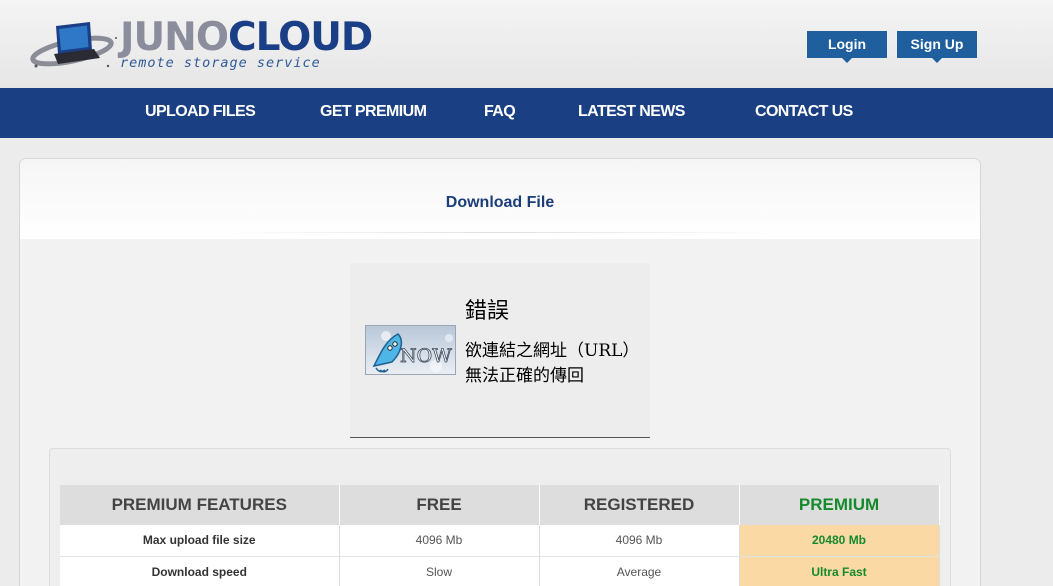  I want to click on divider, so click(500, 232).